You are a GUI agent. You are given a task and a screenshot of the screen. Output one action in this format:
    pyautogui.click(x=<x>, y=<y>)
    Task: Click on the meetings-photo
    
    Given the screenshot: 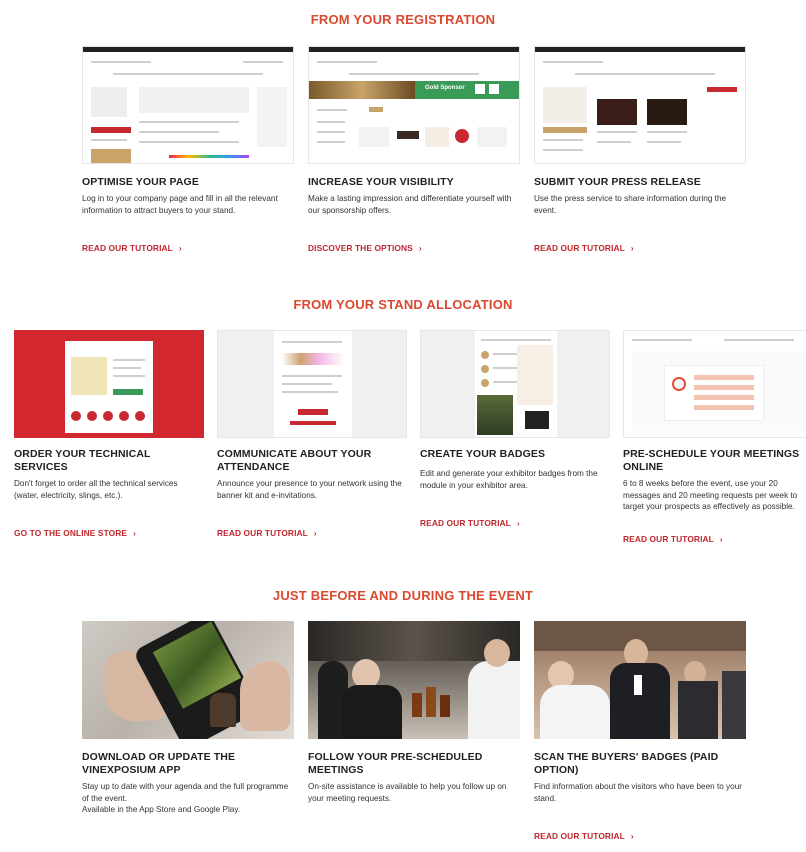 What is the action you would take?
    pyautogui.click(x=414, y=680)
    